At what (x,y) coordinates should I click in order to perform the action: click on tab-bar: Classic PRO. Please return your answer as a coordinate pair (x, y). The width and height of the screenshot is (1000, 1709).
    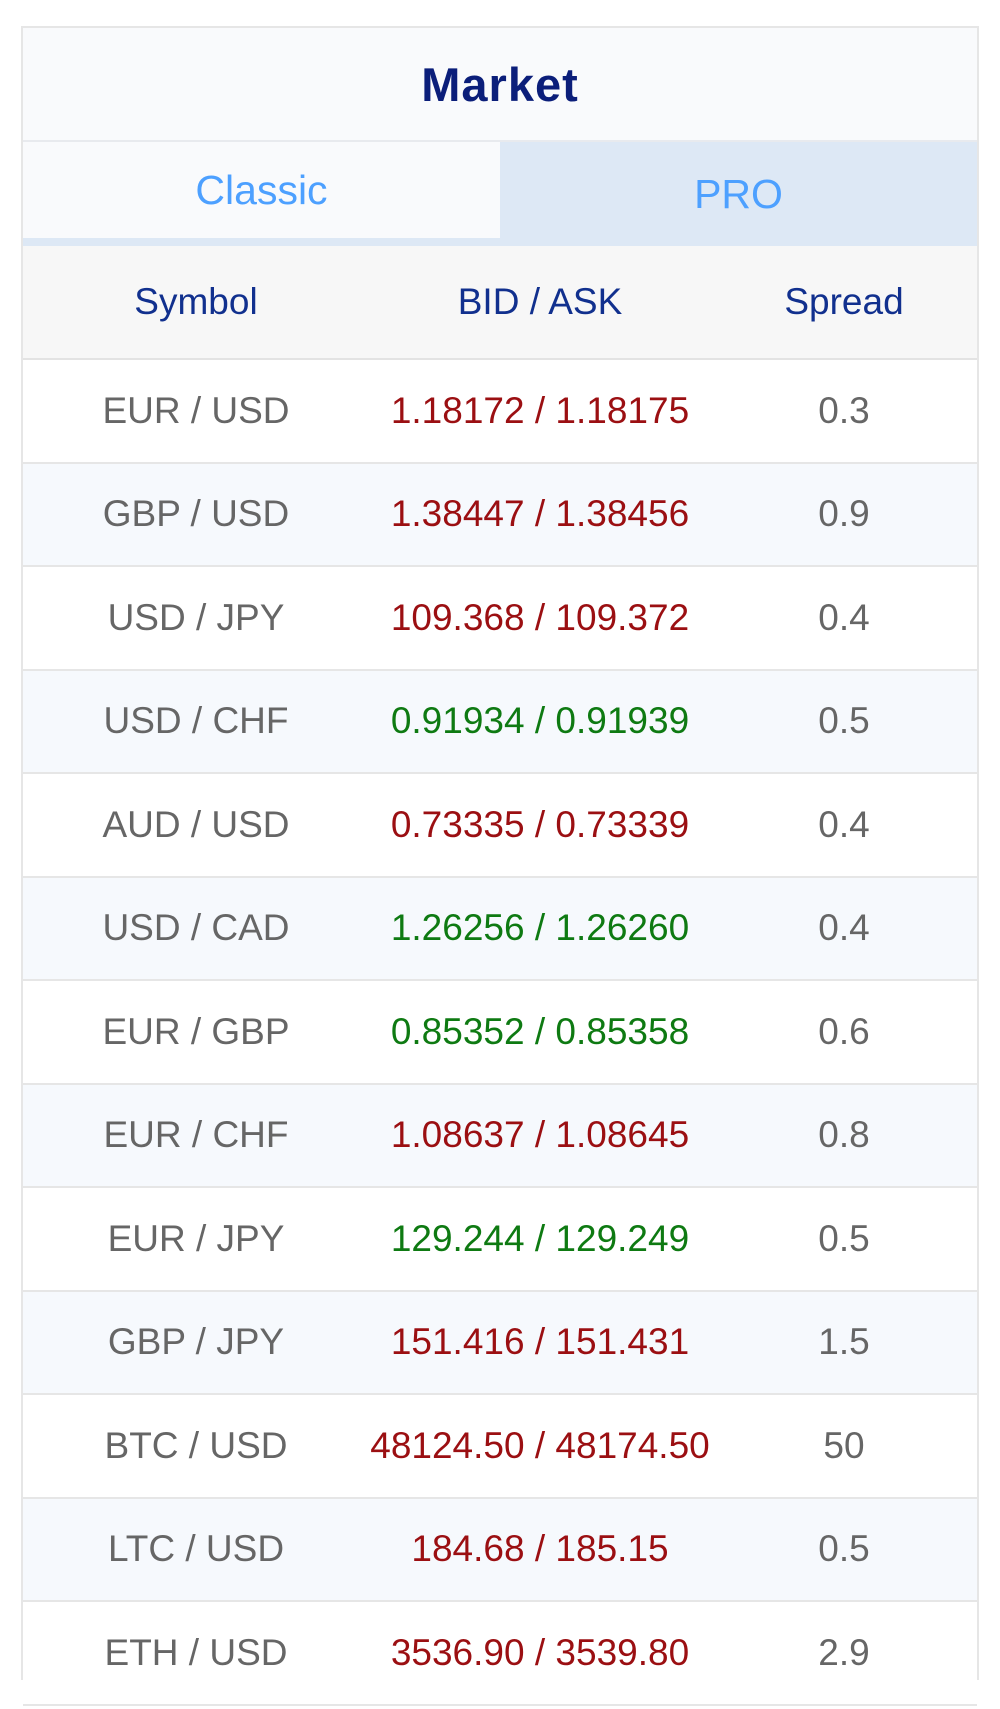
    Looking at the image, I should click on (500, 194).